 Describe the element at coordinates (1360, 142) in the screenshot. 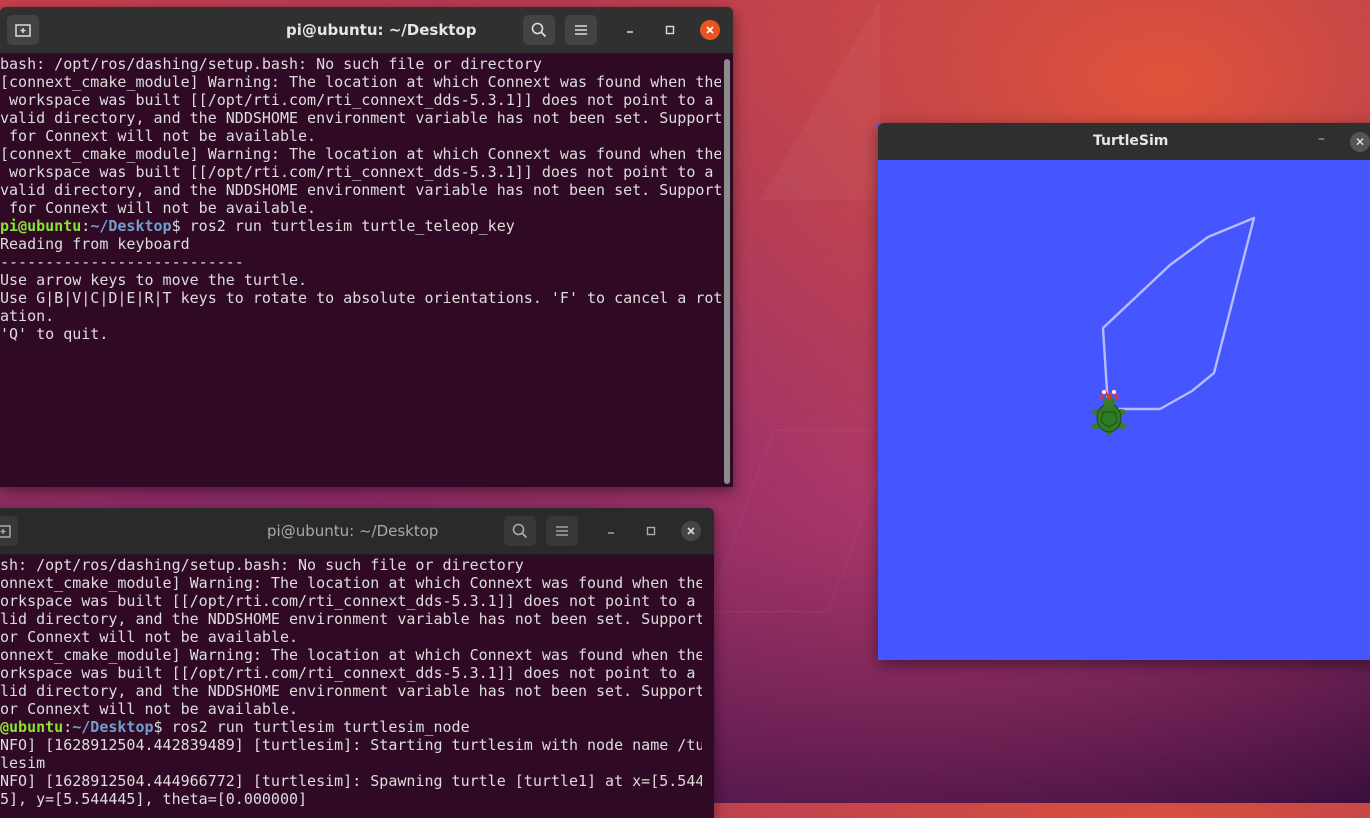

I see `close-button: ✕` at that location.